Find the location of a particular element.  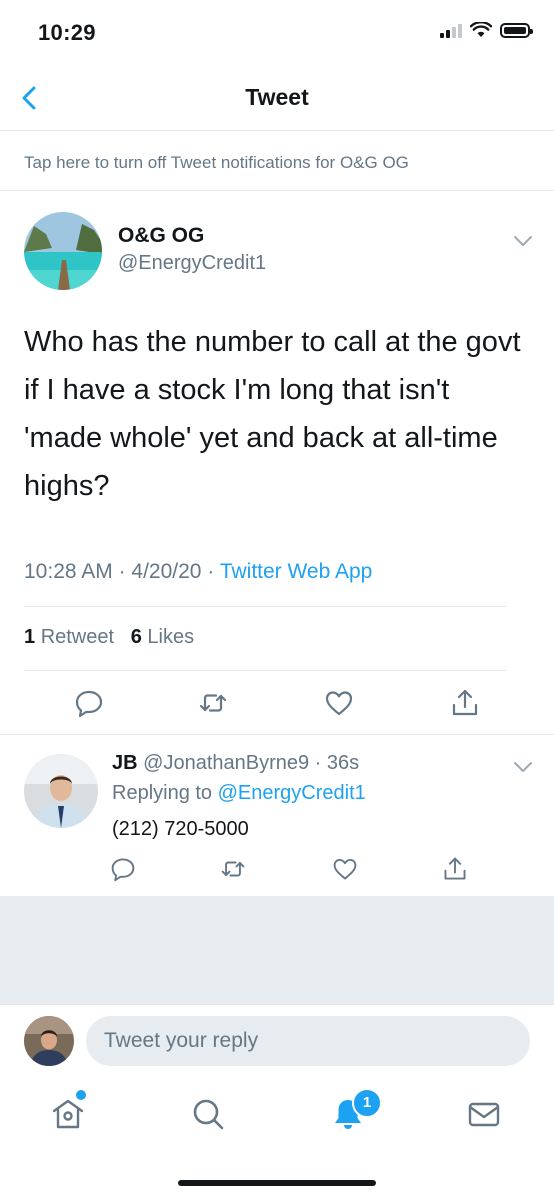

retweet-count-link: 1 Retweet is located at coordinates (69, 637).